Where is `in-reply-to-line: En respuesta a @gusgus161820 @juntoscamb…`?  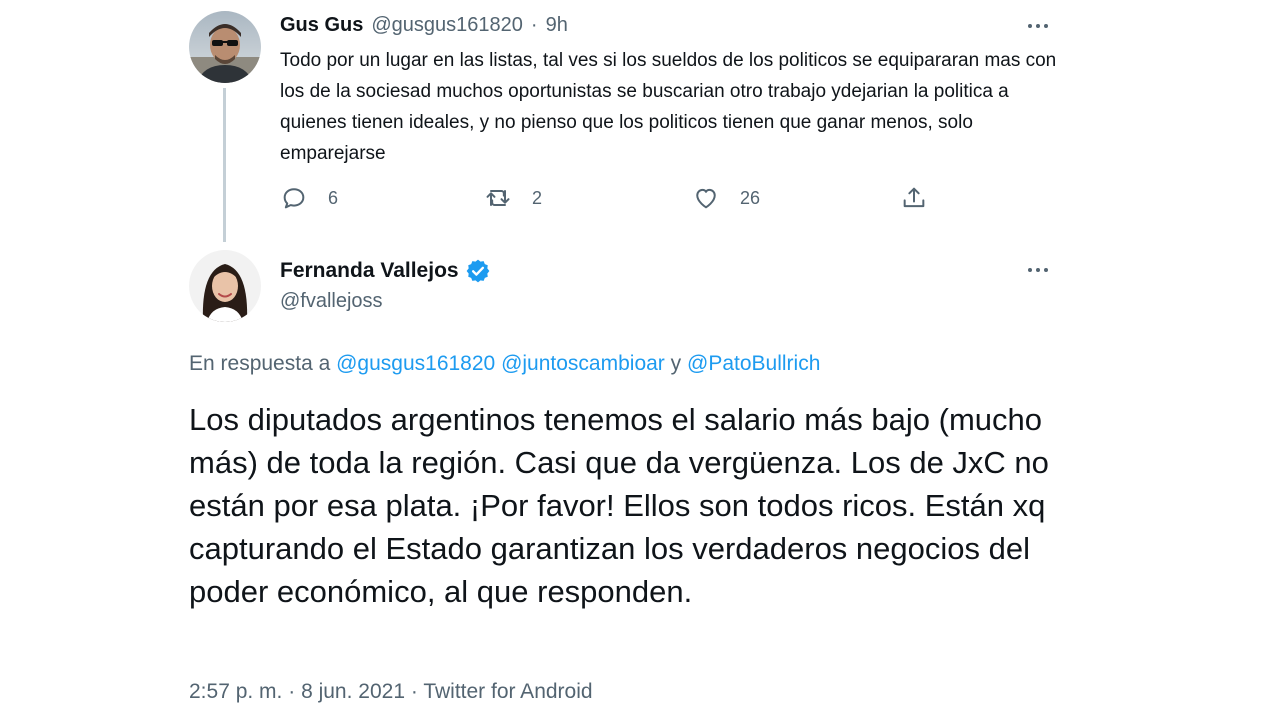 in-reply-to-line: En respuesta a @gusgus161820 @juntoscamb… is located at coordinates (504, 364).